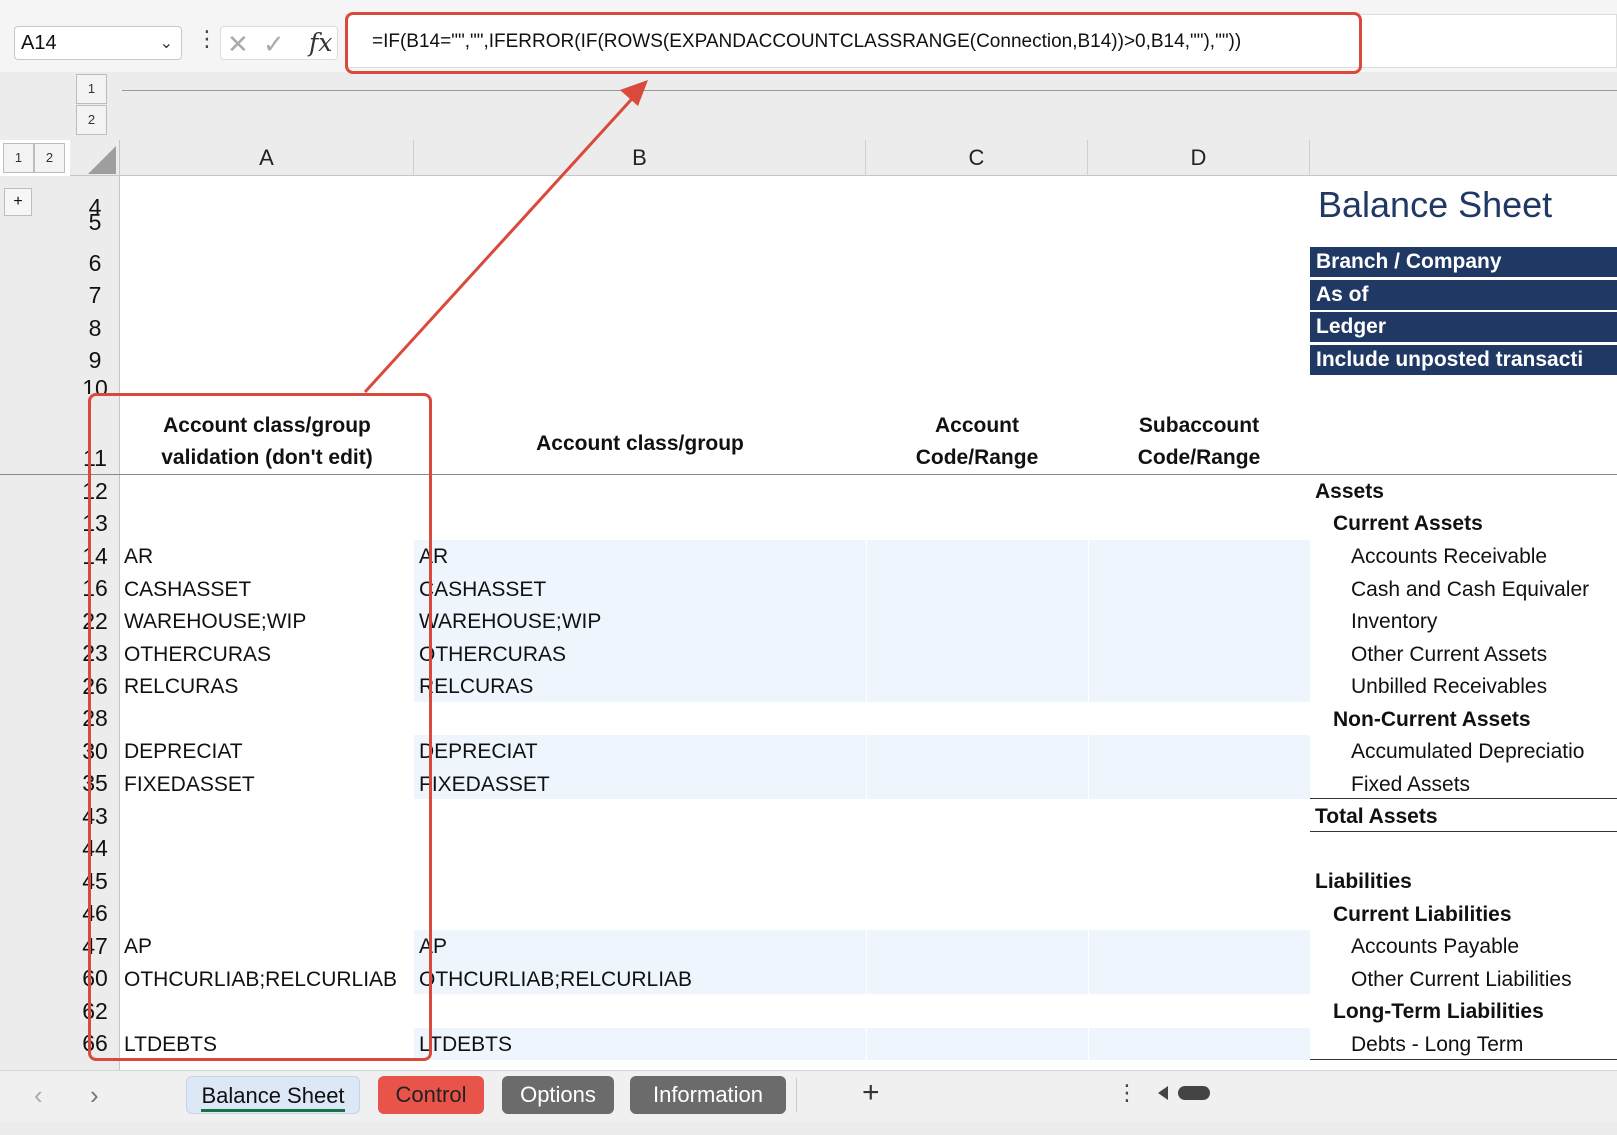 The height and width of the screenshot is (1135, 1617). Describe the element at coordinates (431, 1095) in the screenshot. I see `tab-control: Control` at that location.